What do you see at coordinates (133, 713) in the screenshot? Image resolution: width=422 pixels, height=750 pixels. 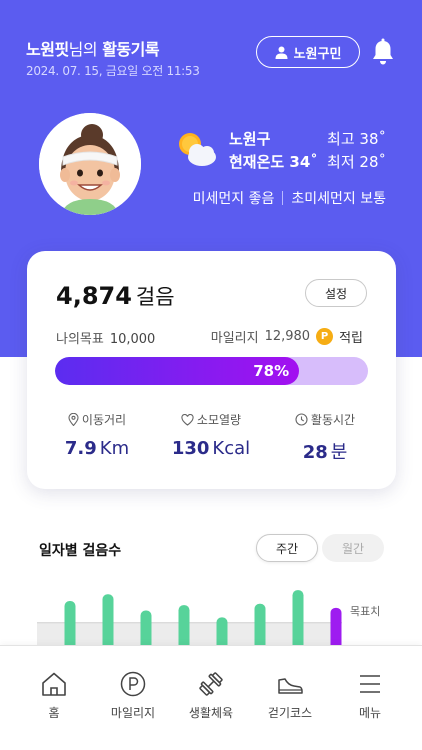 I see `nav-item-label: 마일리지` at bounding box center [133, 713].